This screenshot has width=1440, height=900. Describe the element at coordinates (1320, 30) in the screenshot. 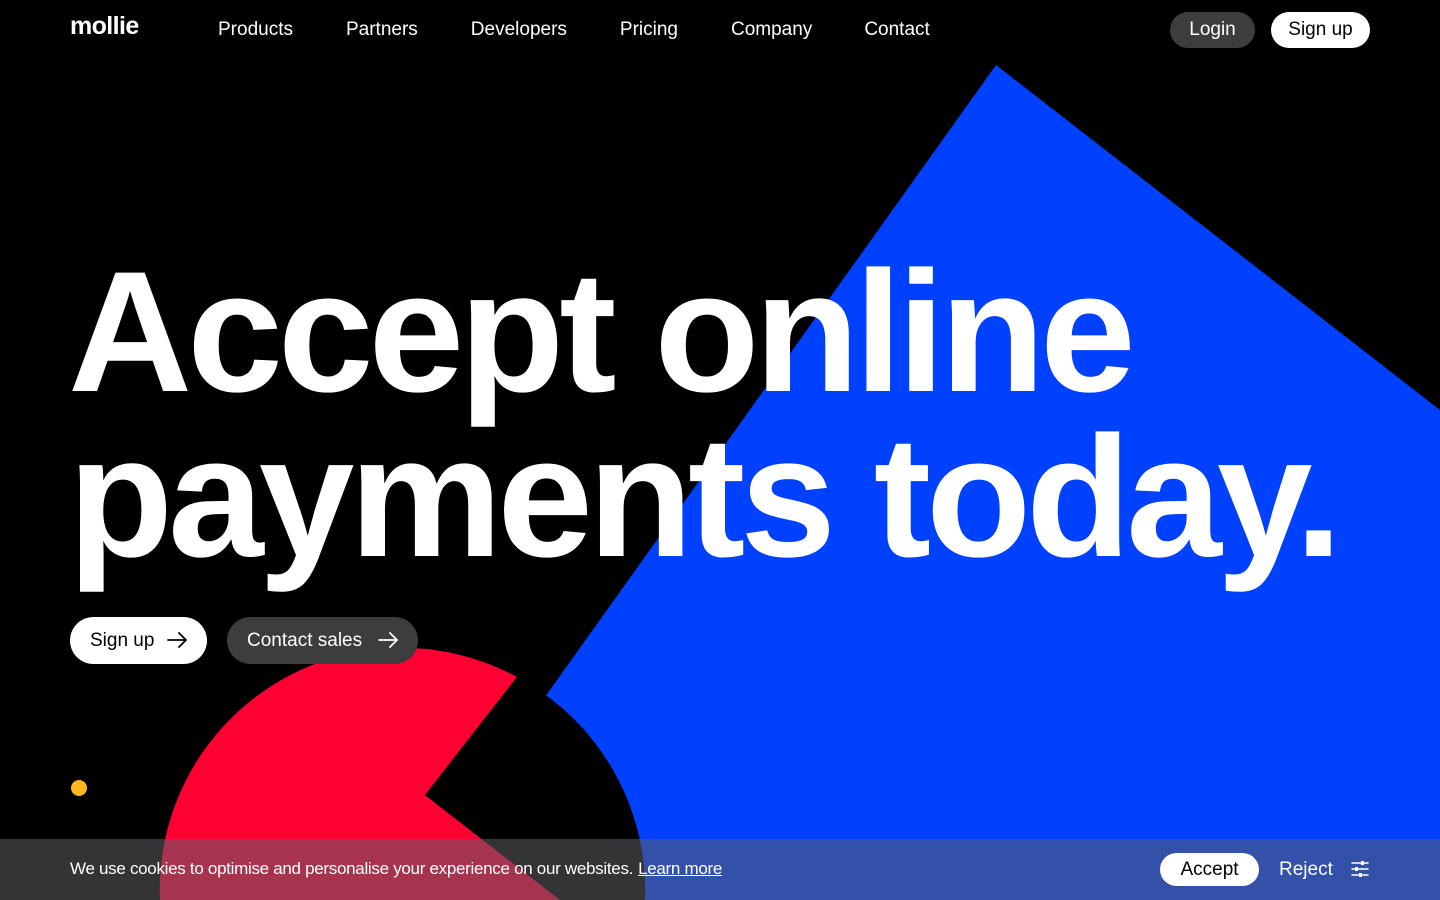

I see `header-signup-button: Sign up` at that location.